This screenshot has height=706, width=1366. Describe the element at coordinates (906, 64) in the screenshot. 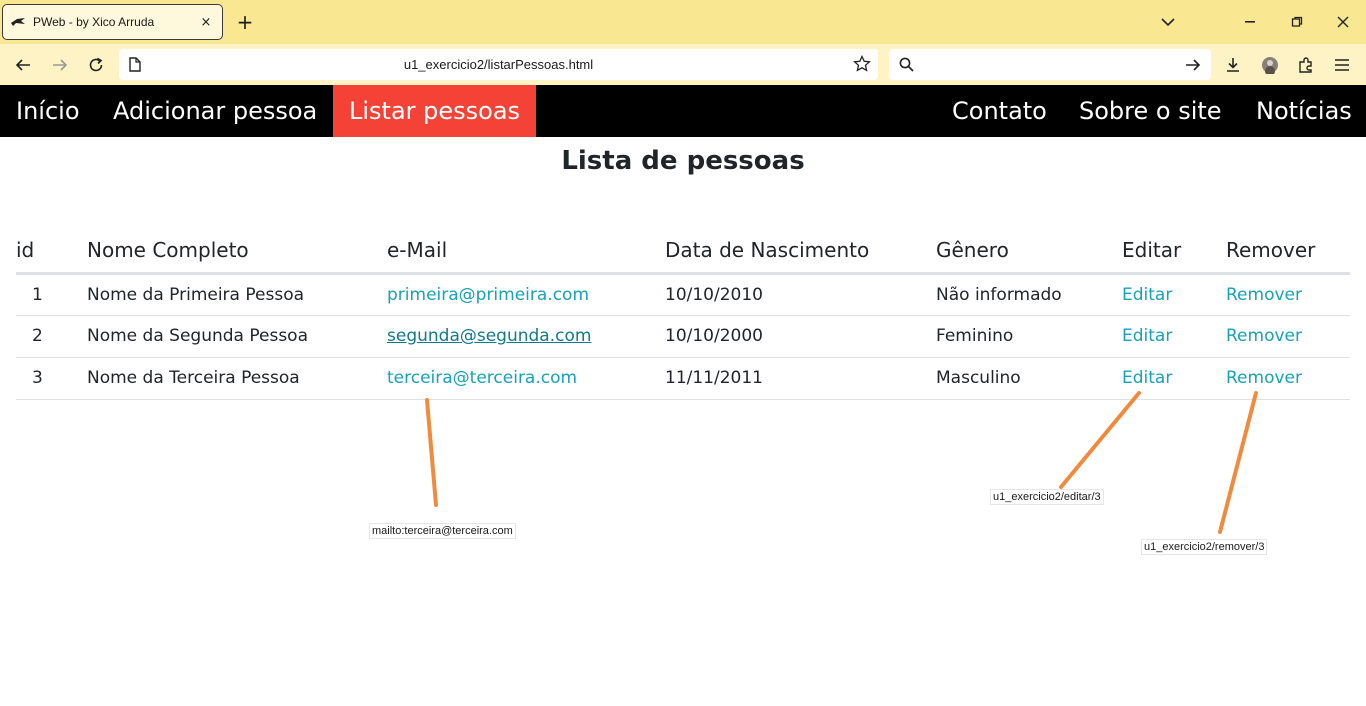

I see `search-icon` at that location.